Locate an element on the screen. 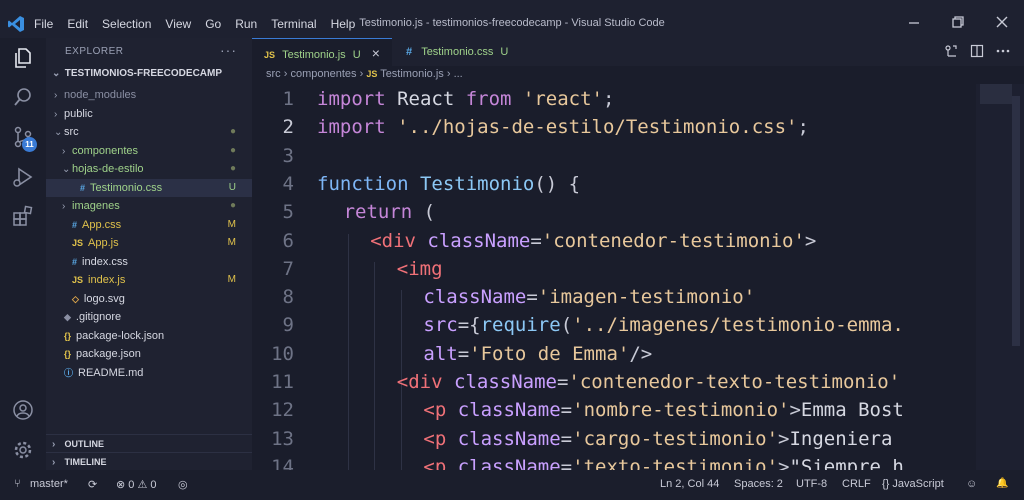 Image resolution: width=1024 pixels, height=500 pixels. code-line: 8 className='imagen-testimonio' is located at coordinates (614, 297).